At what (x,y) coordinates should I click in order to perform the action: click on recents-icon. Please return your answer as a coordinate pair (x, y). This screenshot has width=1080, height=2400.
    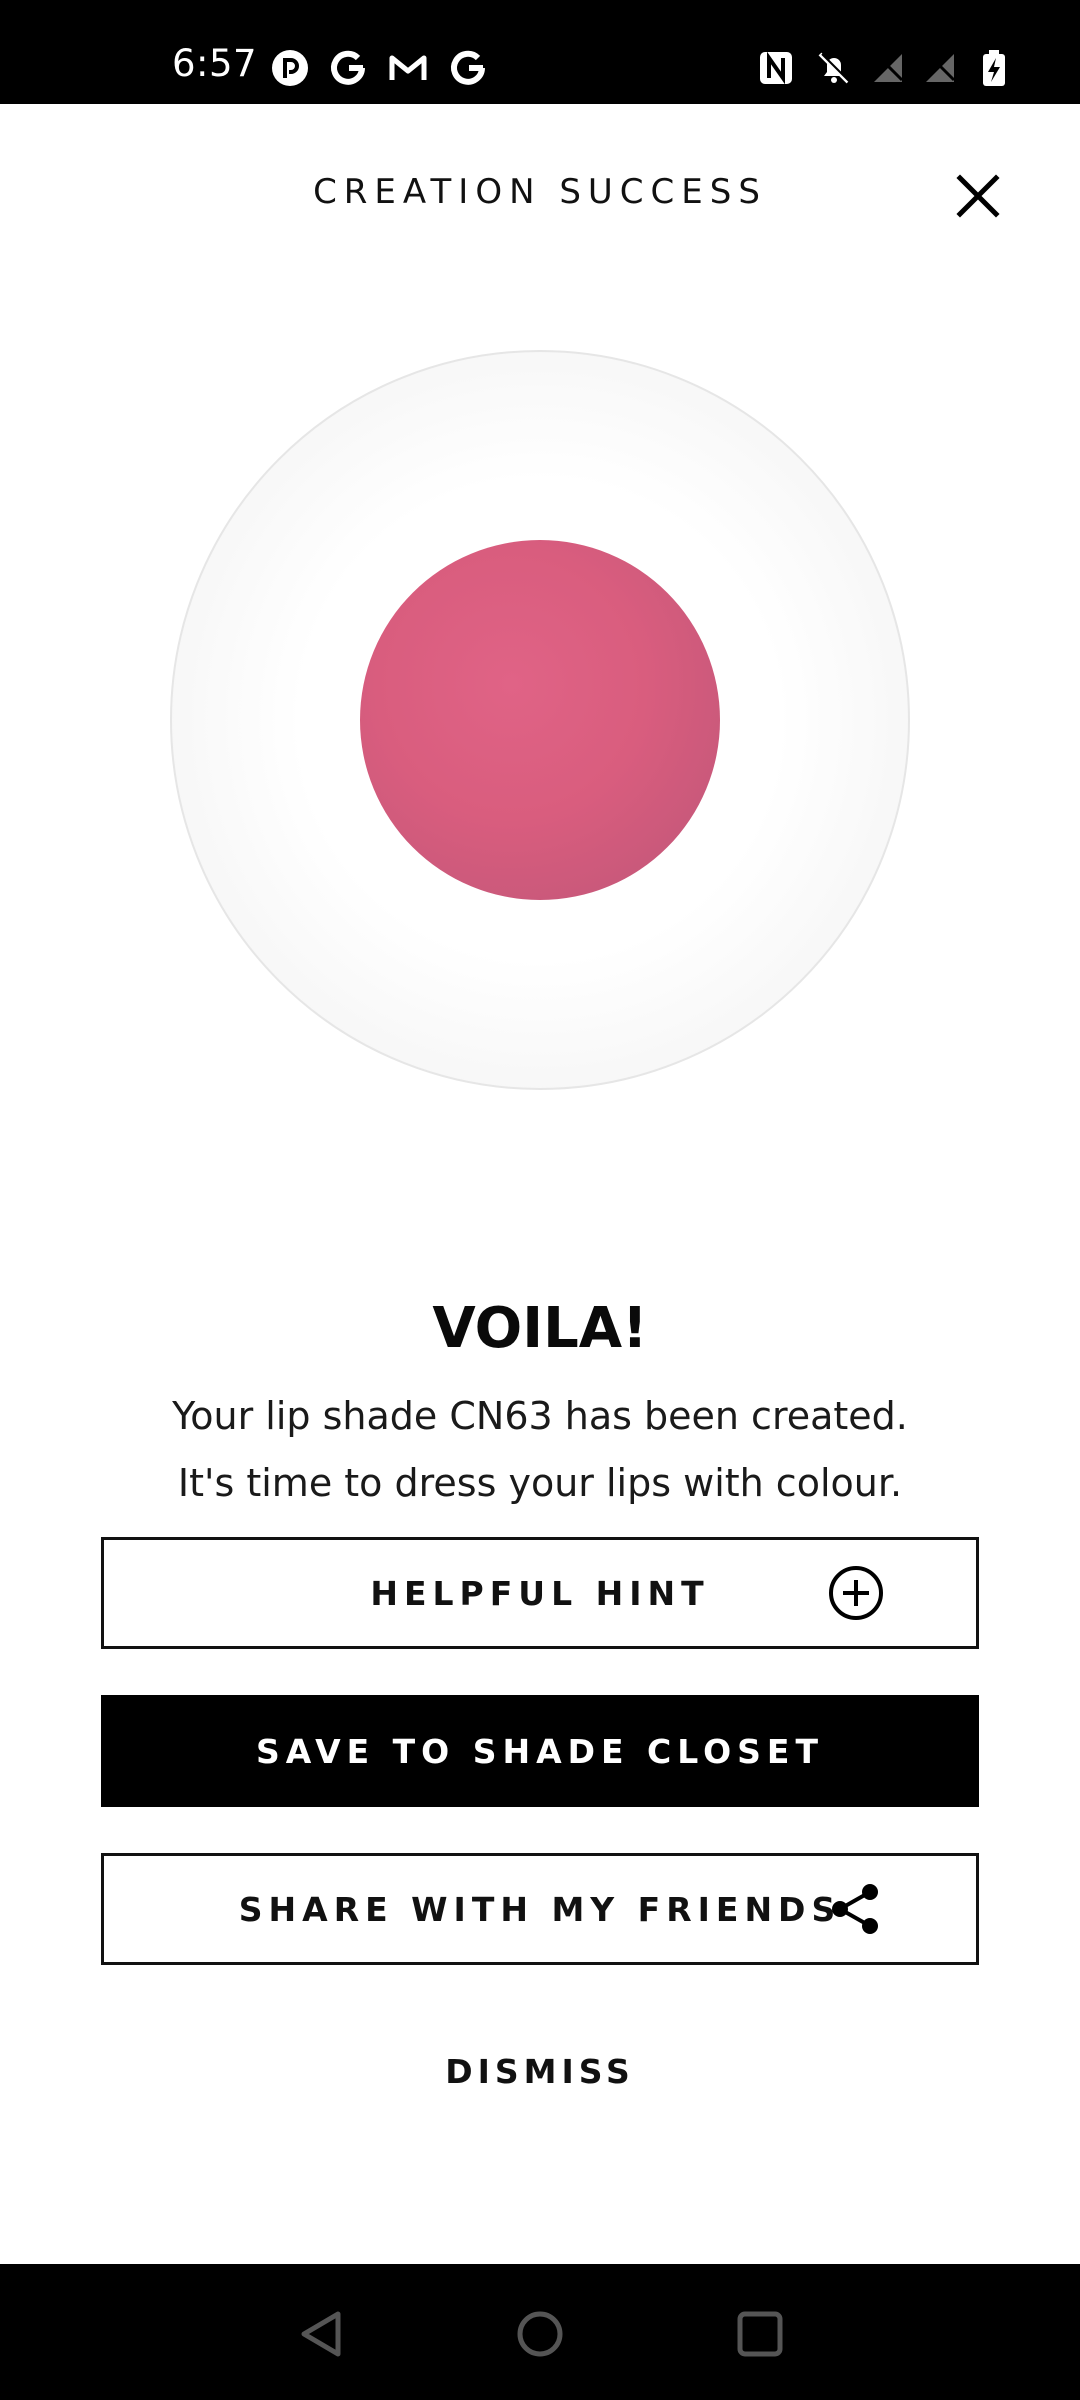
    Looking at the image, I should click on (760, 2334).